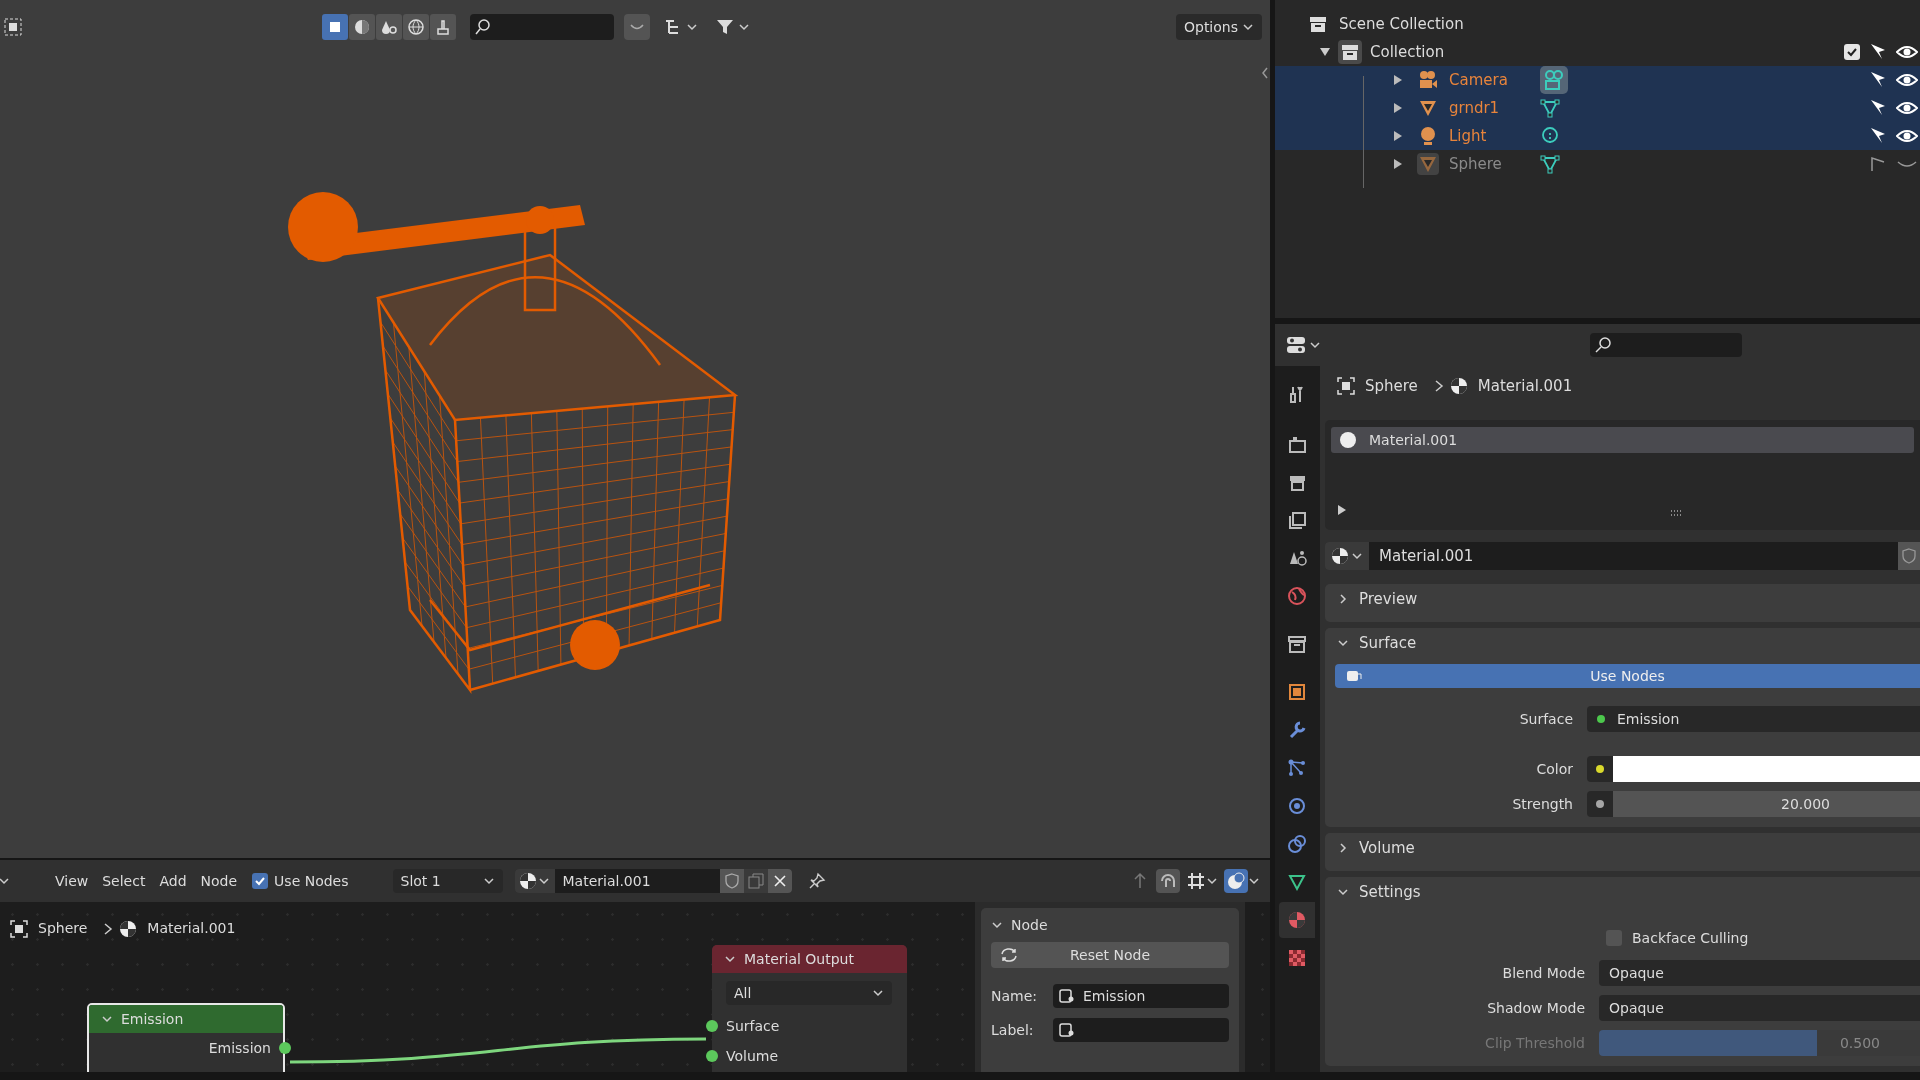  What do you see at coordinates (173, 881) in the screenshot?
I see `menu-item: Add` at bounding box center [173, 881].